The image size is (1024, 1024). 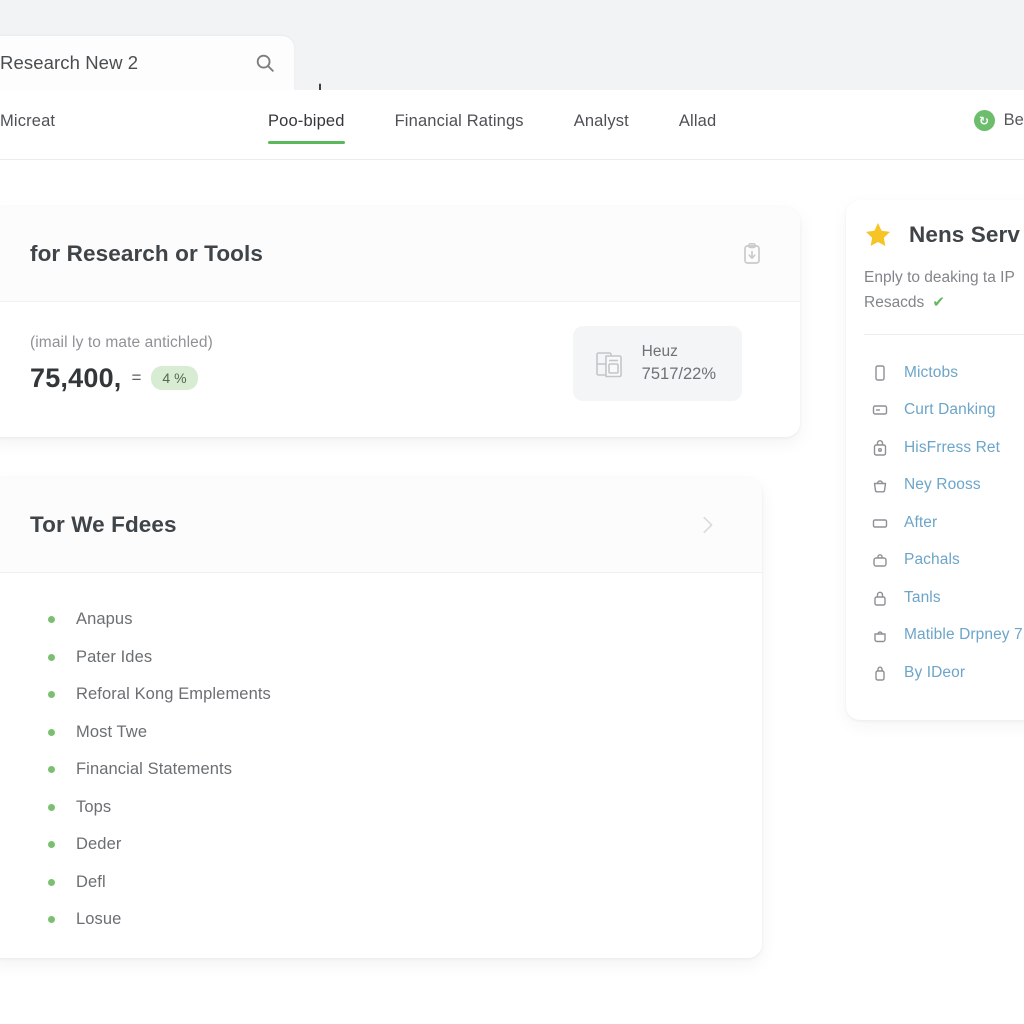 What do you see at coordinates (173, 694) in the screenshot?
I see `list-item-label: Reforal Kong Emplements` at bounding box center [173, 694].